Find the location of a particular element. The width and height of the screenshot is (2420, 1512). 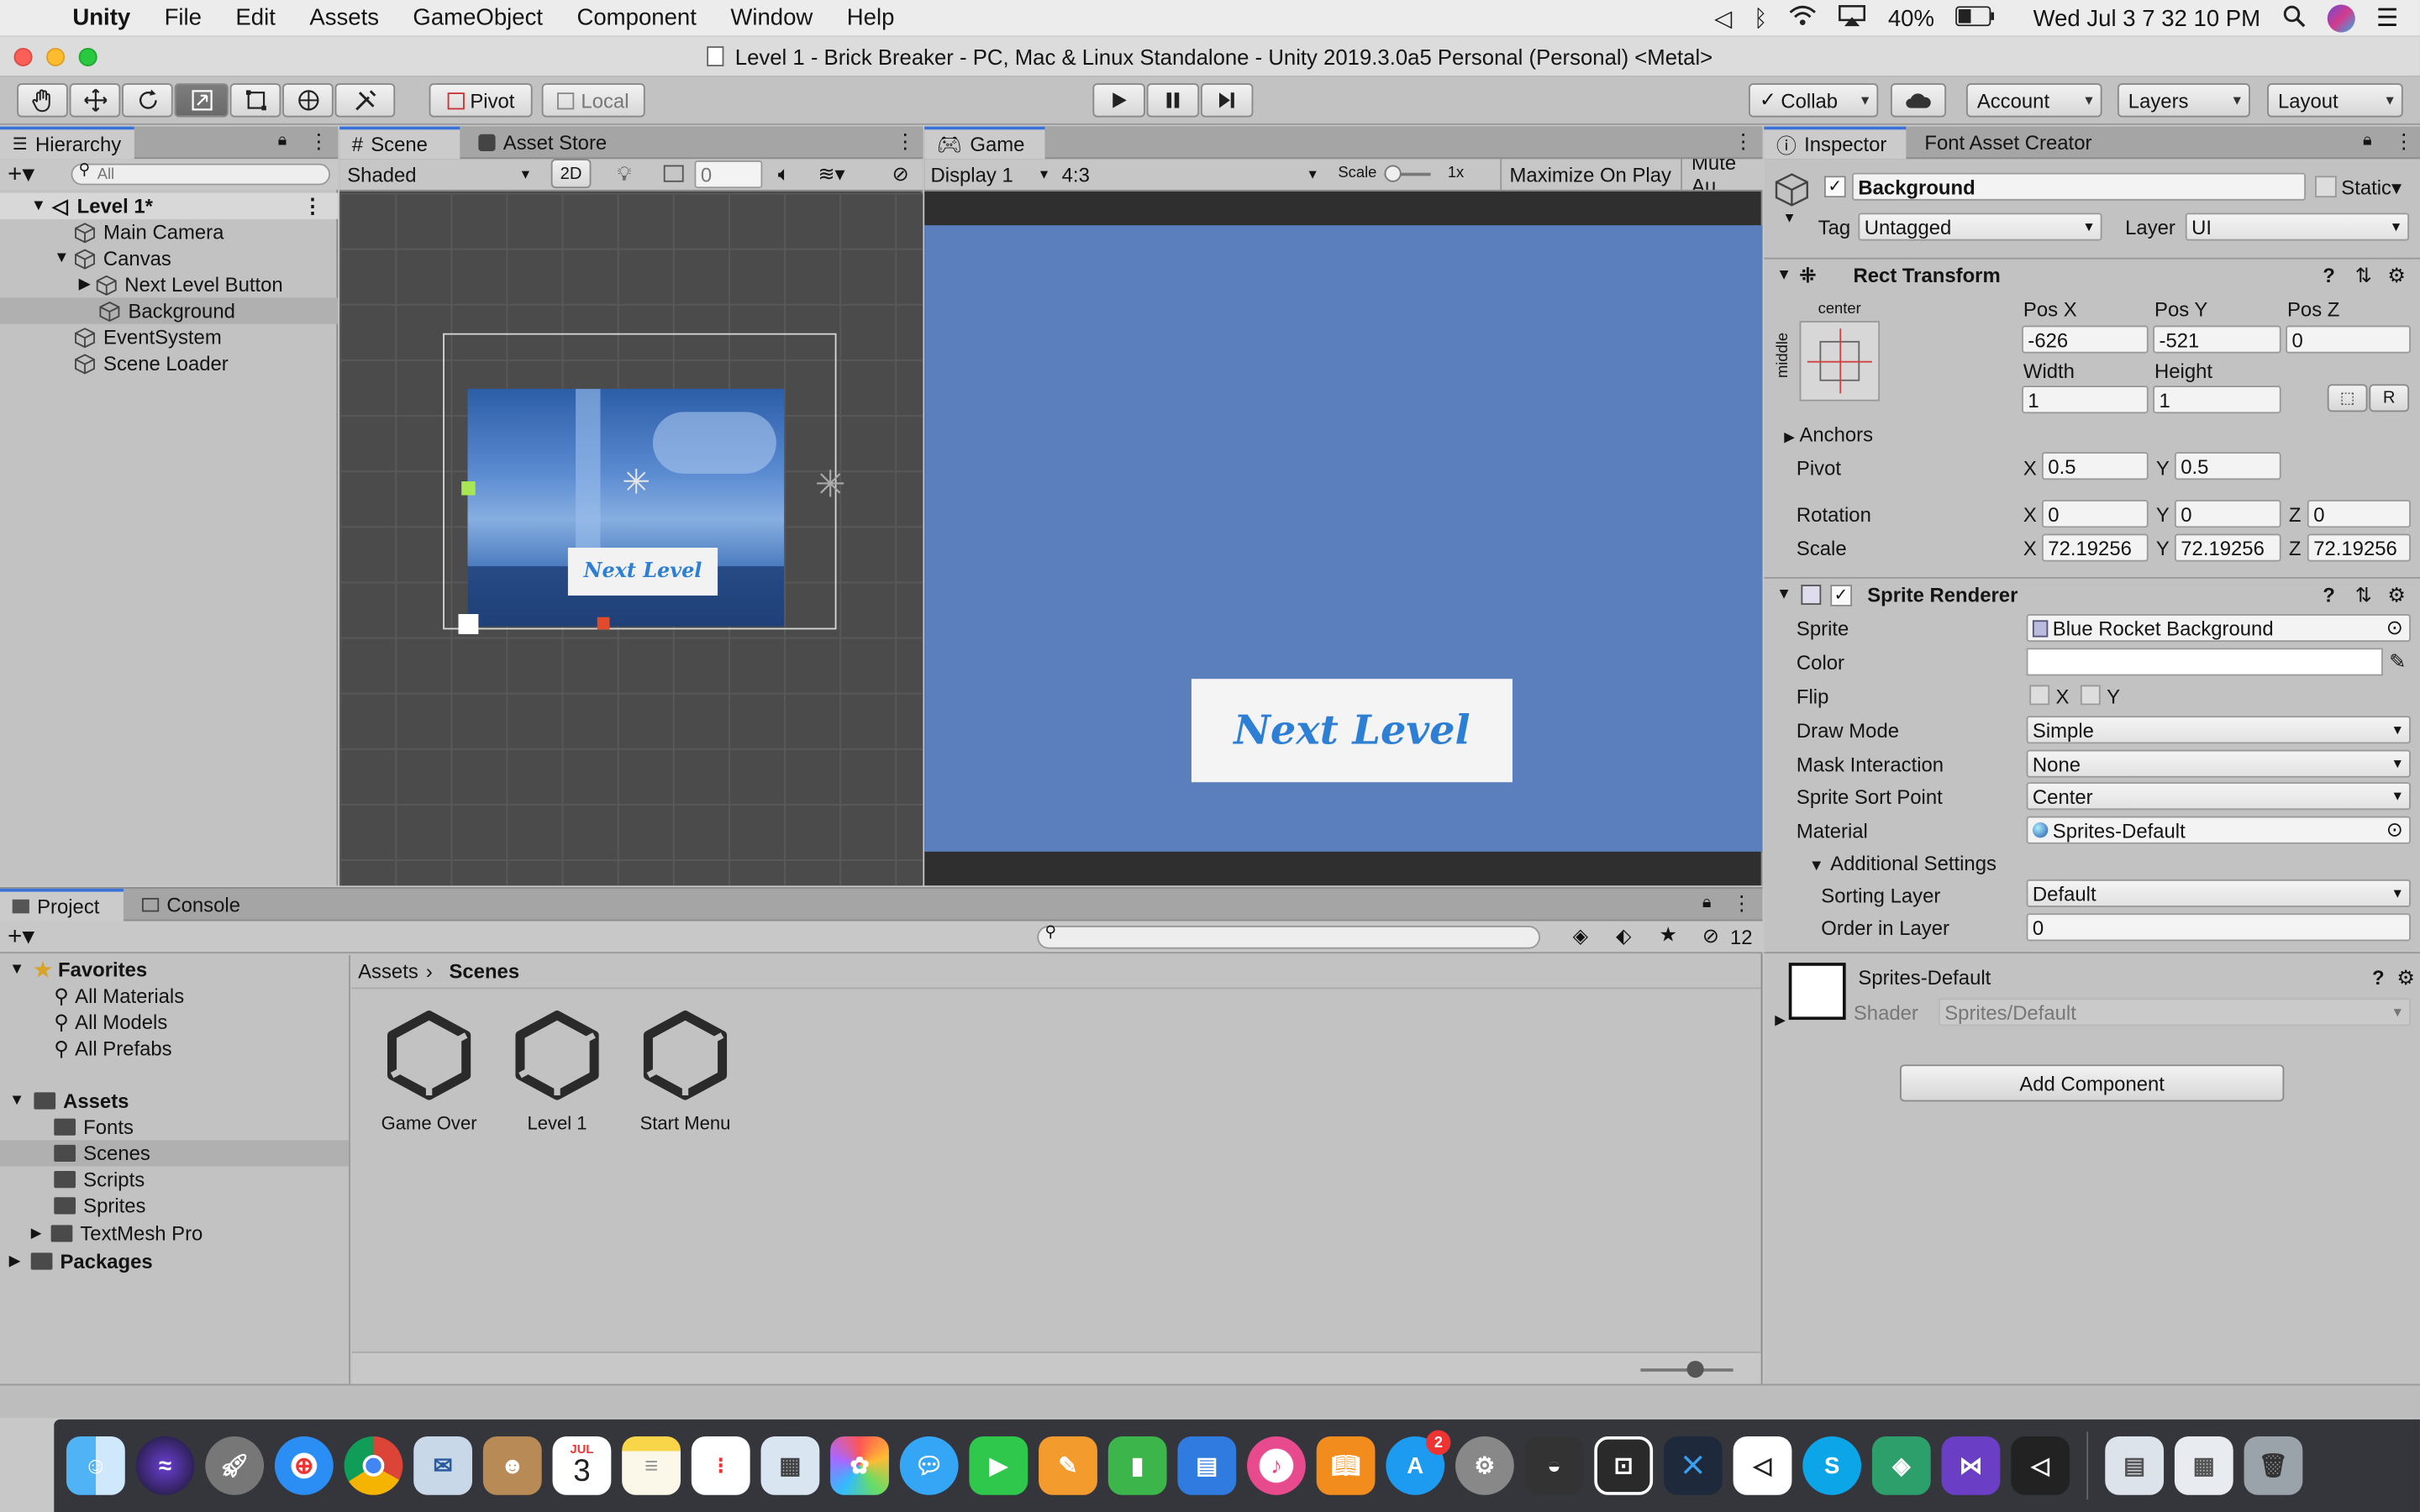

hidden-objects-icon: ⊘ is located at coordinates (901, 174).